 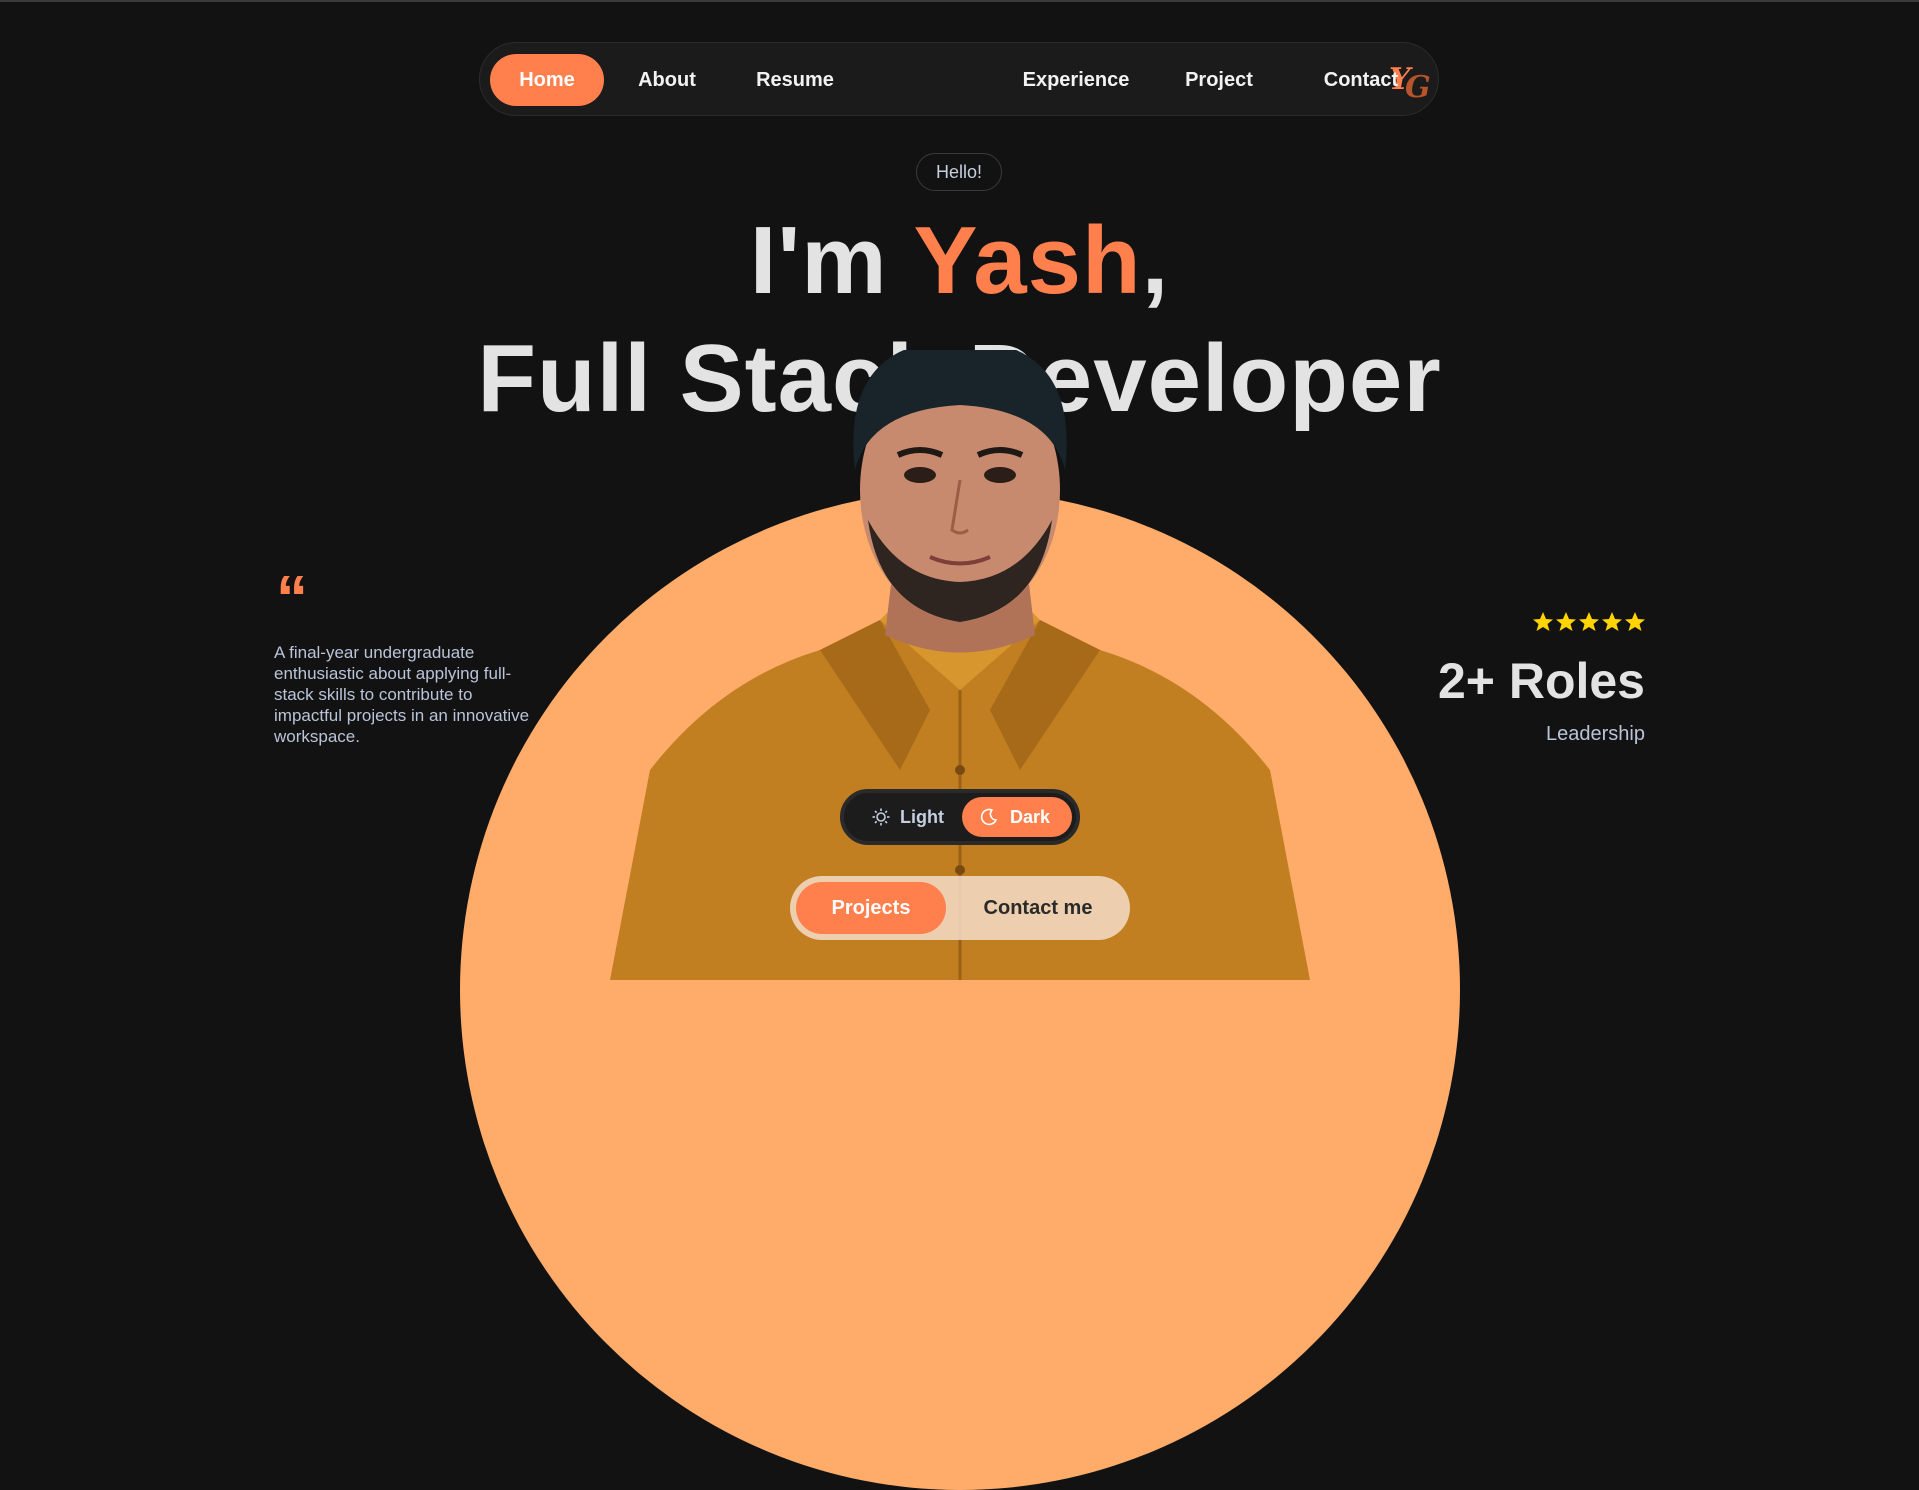 I want to click on theme-light-label: Light, so click(x=922, y=817).